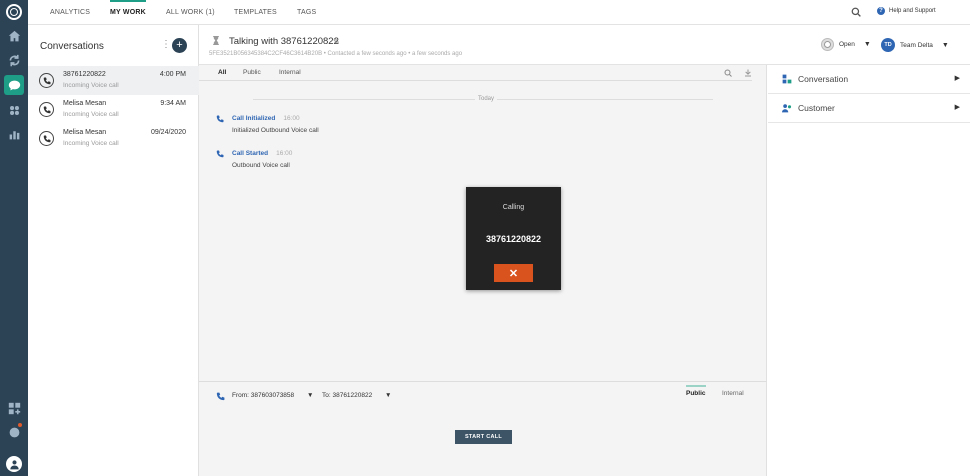 This screenshot has width=970, height=476. What do you see at coordinates (486, 99) in the screenshot?
I see `day-label: Today` at bounding box center [486, 99].